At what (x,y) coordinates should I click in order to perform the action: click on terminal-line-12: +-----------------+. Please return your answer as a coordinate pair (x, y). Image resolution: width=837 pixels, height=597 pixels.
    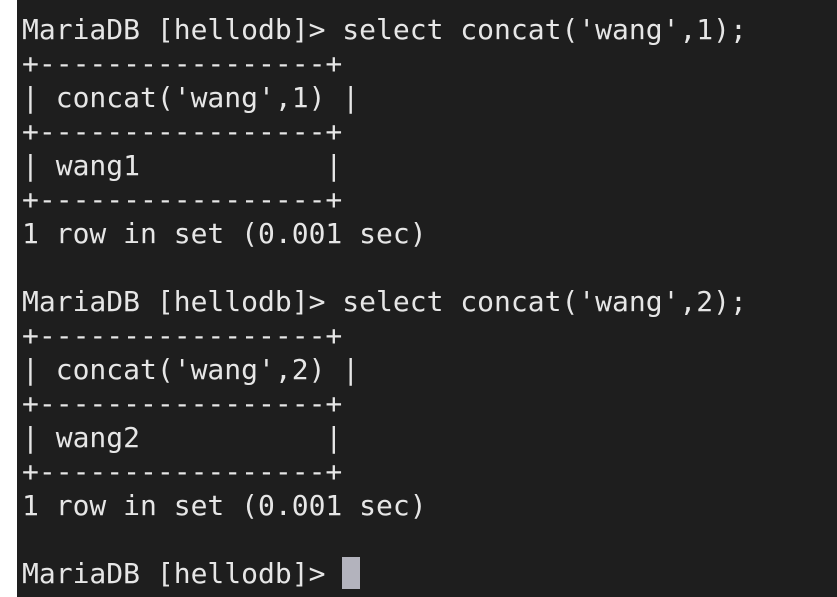
    Looking at the image, I should click on (182, 403).